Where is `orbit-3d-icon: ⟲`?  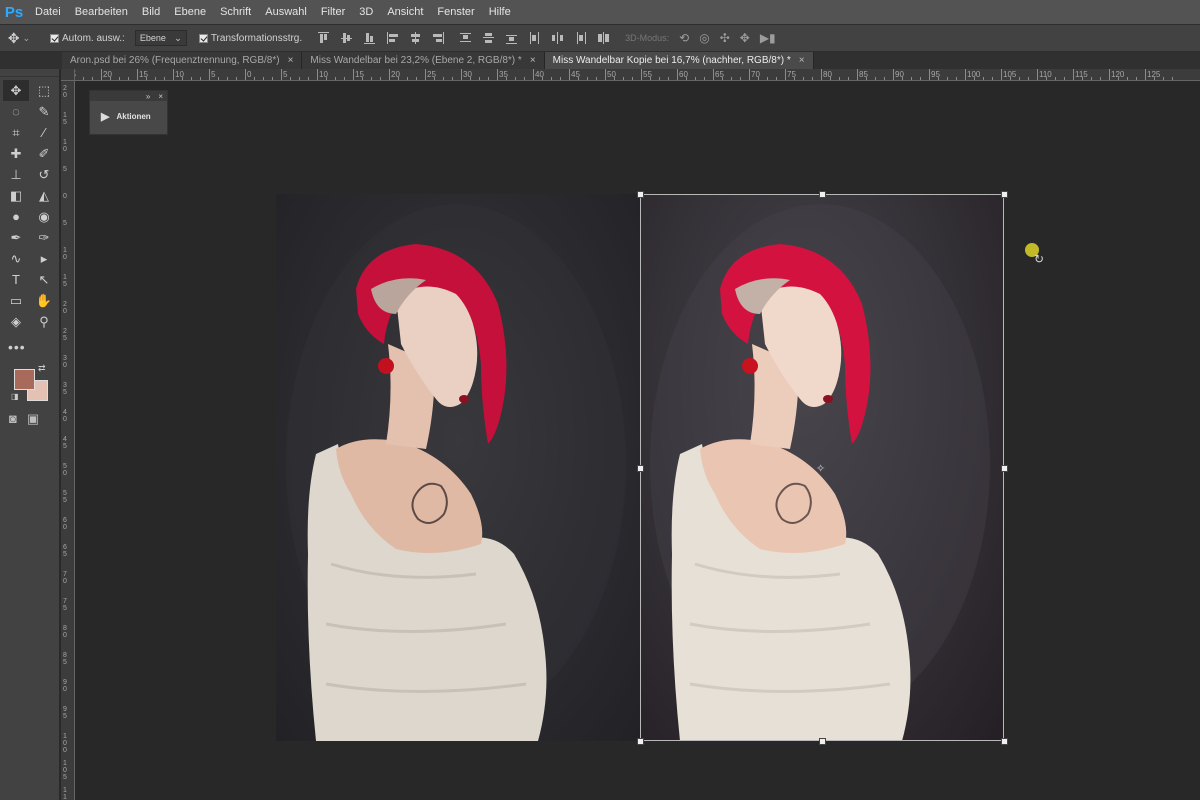 orbit-3d-icon: ⟲ is located at coordinates (684, 38).